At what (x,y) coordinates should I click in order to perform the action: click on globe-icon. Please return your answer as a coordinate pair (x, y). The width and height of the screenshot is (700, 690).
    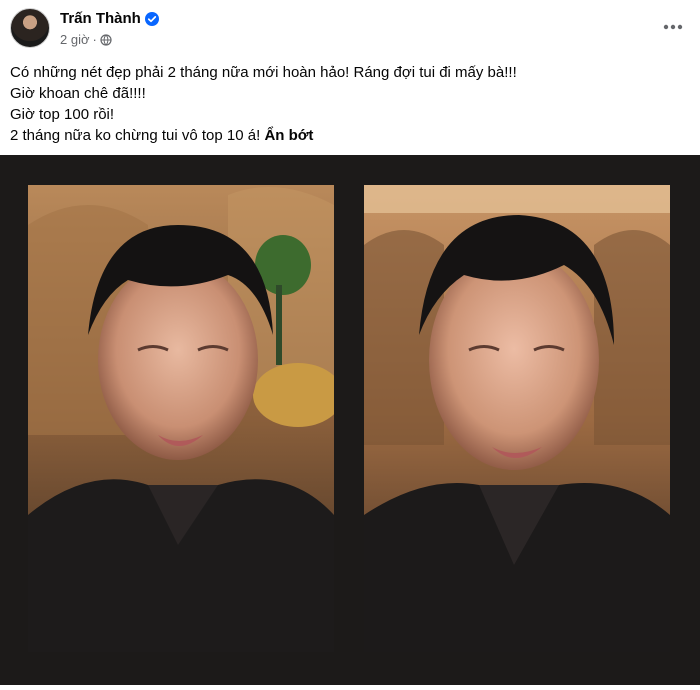
    Looking at the image, I should click on (106, 39).